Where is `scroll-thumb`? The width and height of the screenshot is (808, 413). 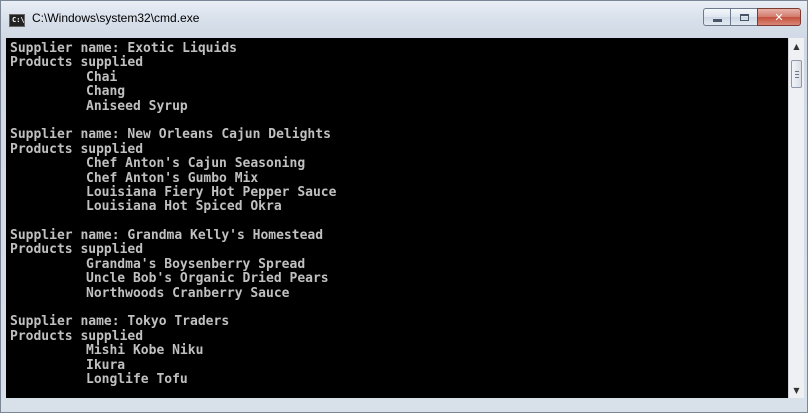
scroll-thumb is located at coordinates (796, 74).